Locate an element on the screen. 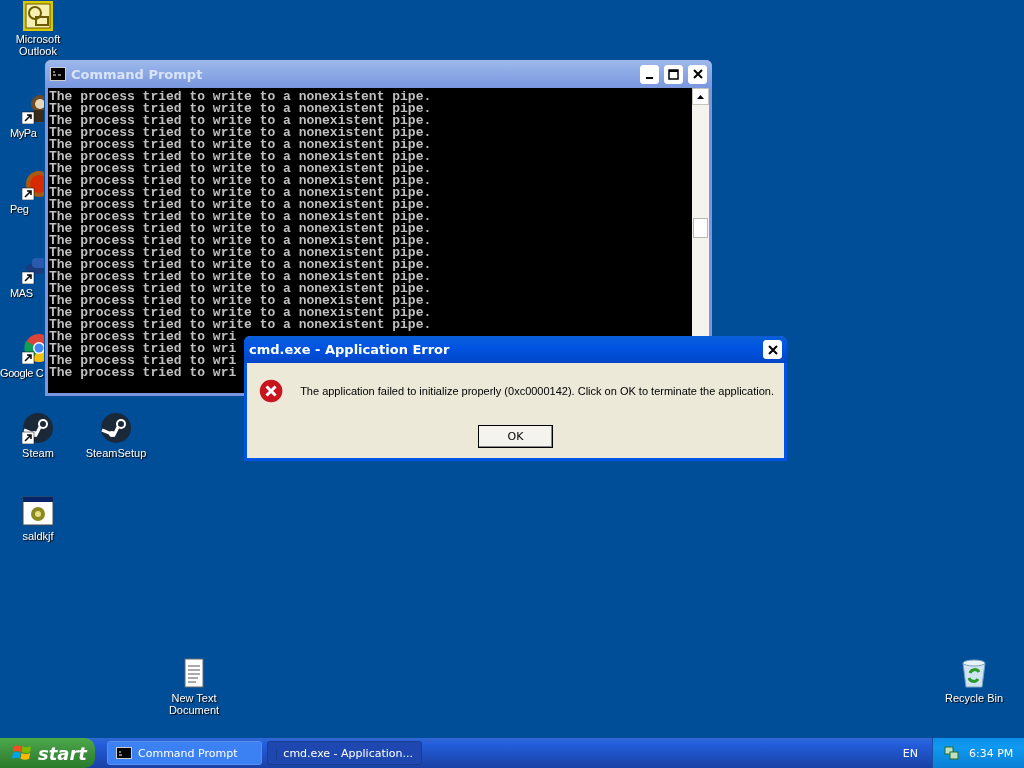 Image resolution: width=1024 pixels, height=768 pixels. start-button: start is located at coordinates (47, 753).